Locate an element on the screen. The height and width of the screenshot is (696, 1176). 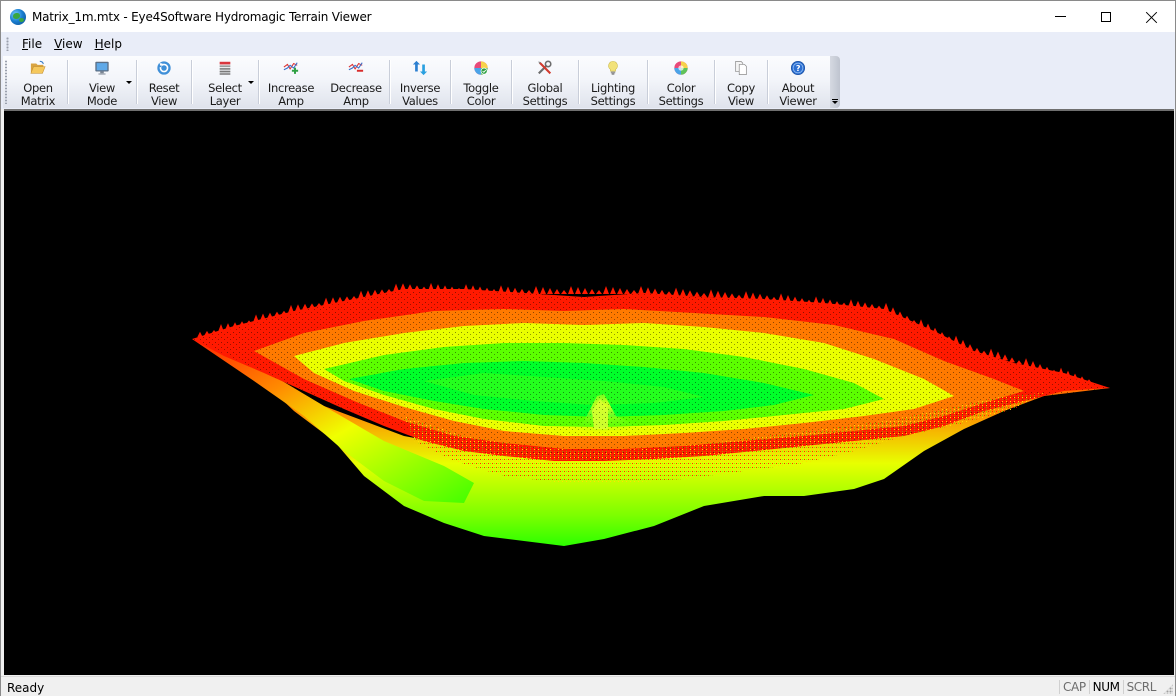
globe-icon is located at coordinates (18, 16).